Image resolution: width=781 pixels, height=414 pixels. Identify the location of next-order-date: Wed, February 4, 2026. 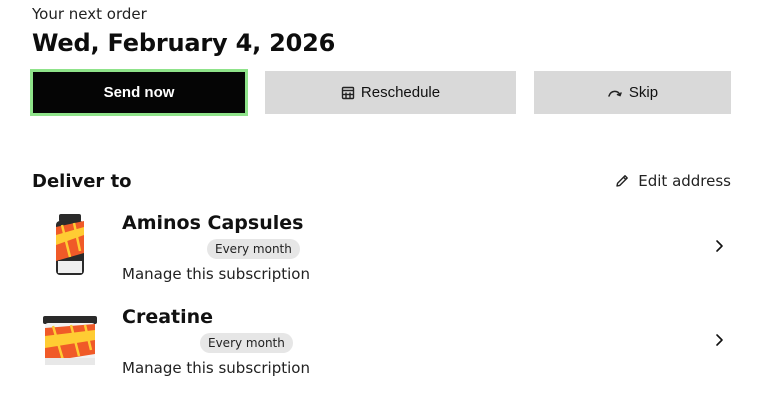
(184, 43).